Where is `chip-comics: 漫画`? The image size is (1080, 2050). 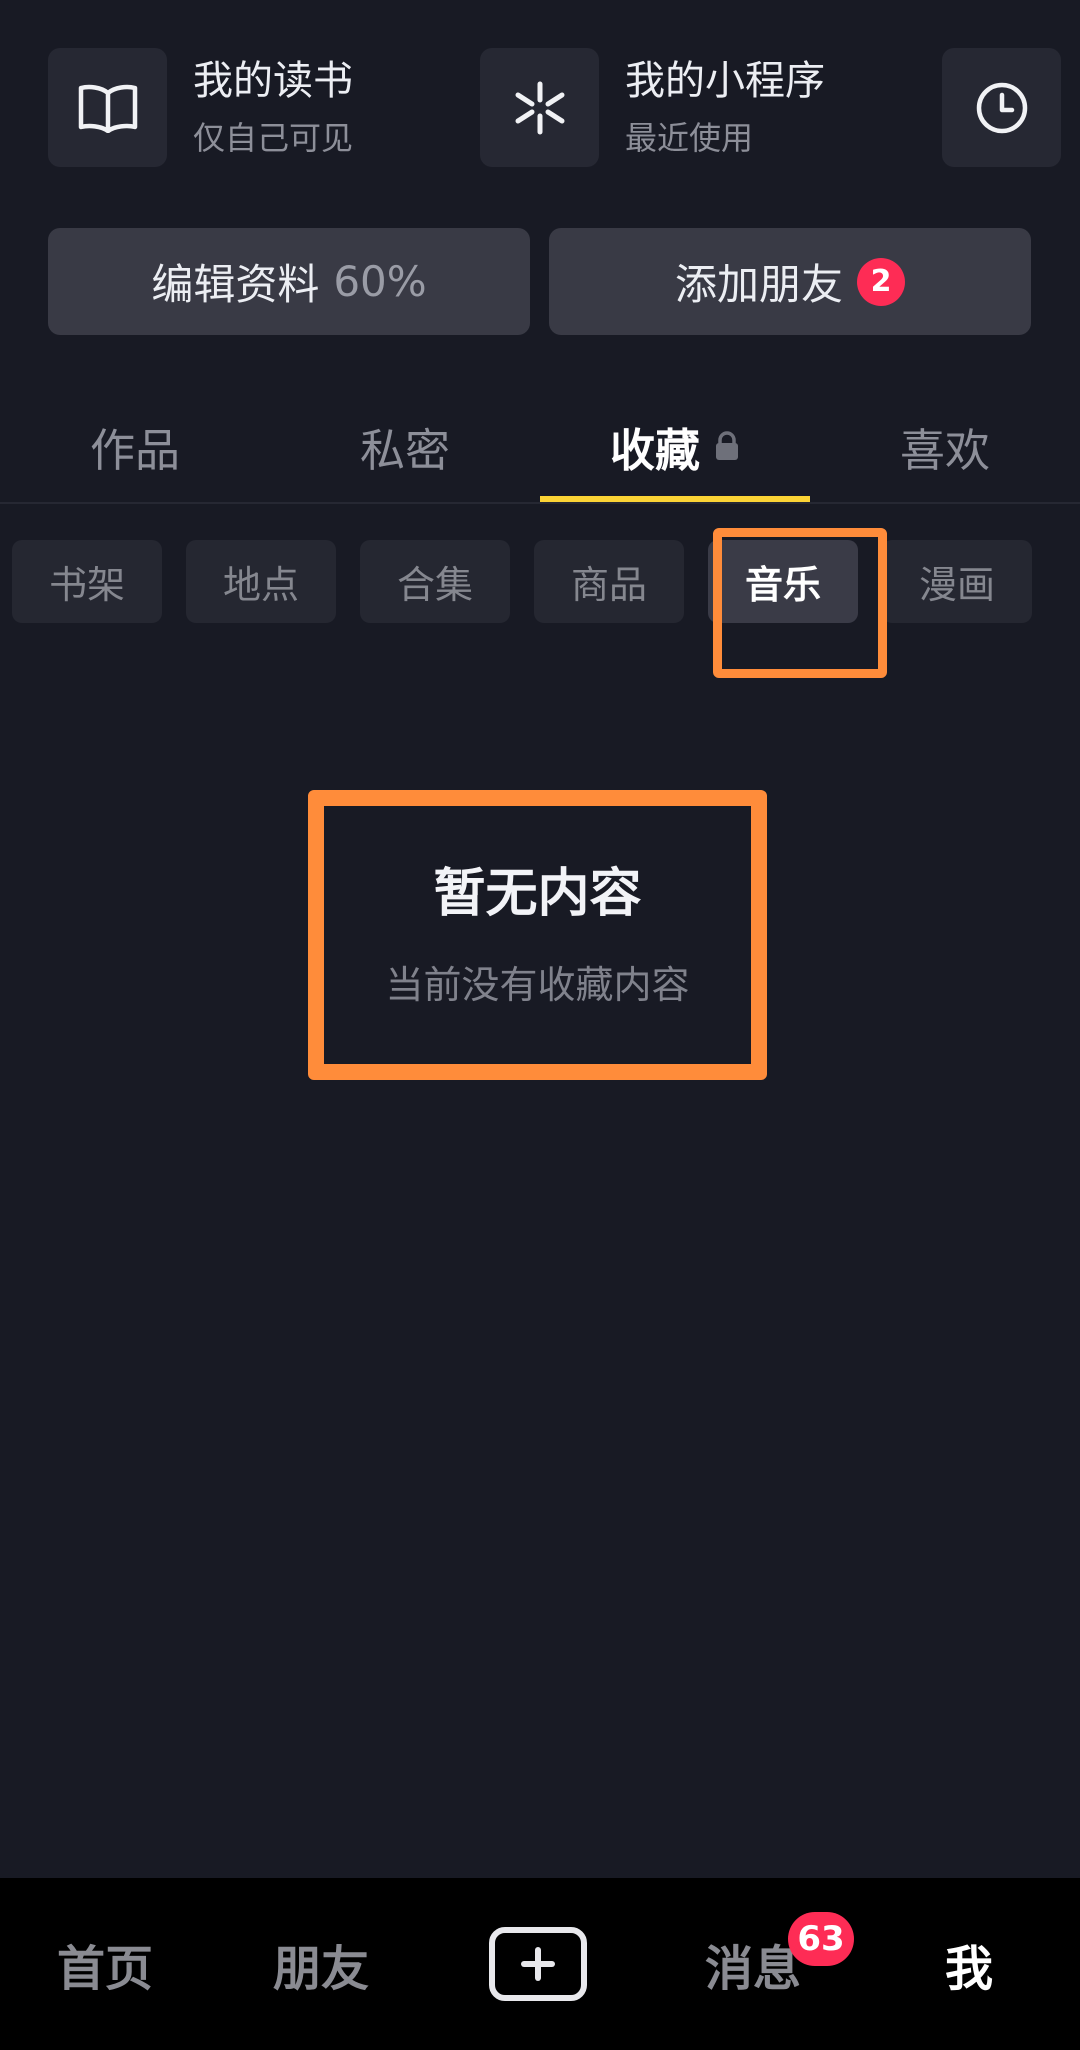 chip-comics: 漫画 is located at coordinates (957, 581).